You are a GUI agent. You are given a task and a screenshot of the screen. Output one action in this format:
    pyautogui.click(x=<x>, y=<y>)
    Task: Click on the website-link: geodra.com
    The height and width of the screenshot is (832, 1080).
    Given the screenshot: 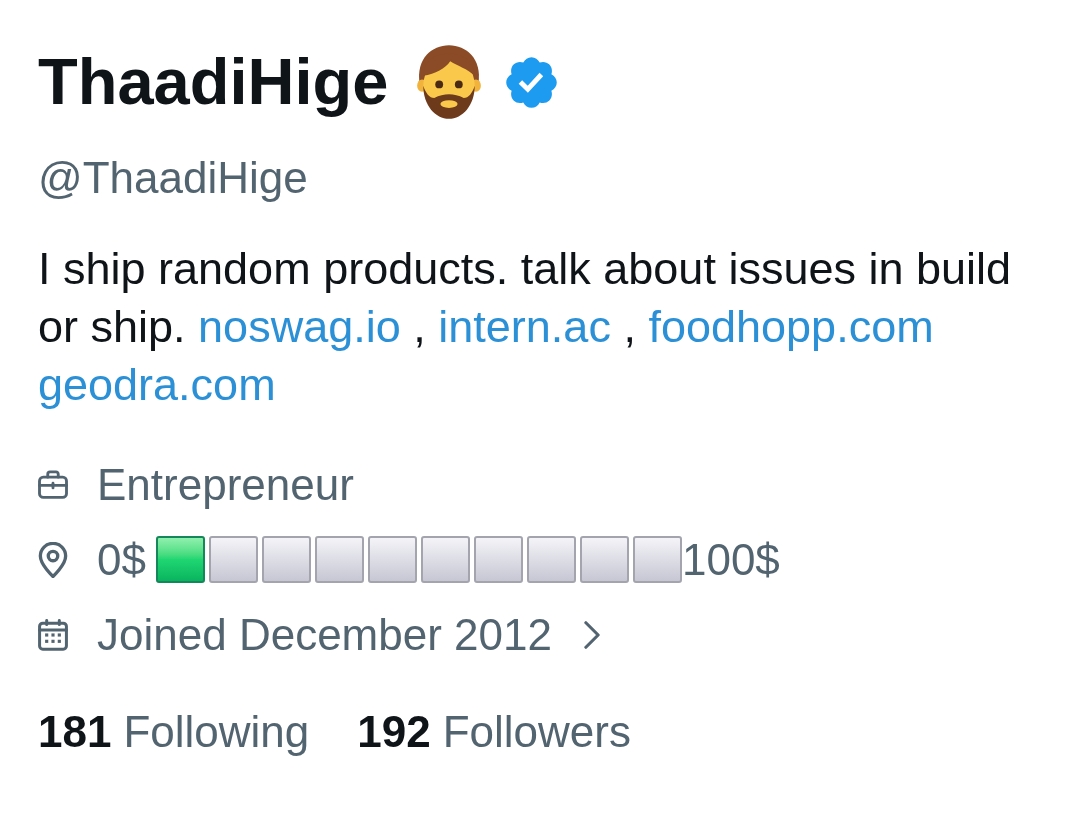 What is the action you would take?
    pyautogui.click(x=157, y=384)
    